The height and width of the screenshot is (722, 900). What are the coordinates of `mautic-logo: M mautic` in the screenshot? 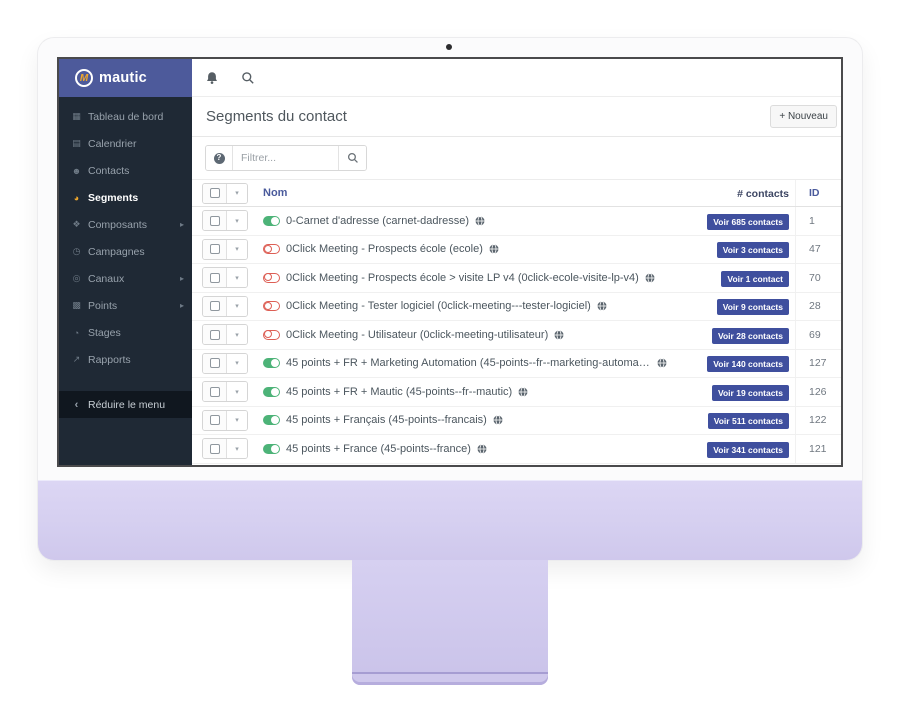 It's located at (125, 78).